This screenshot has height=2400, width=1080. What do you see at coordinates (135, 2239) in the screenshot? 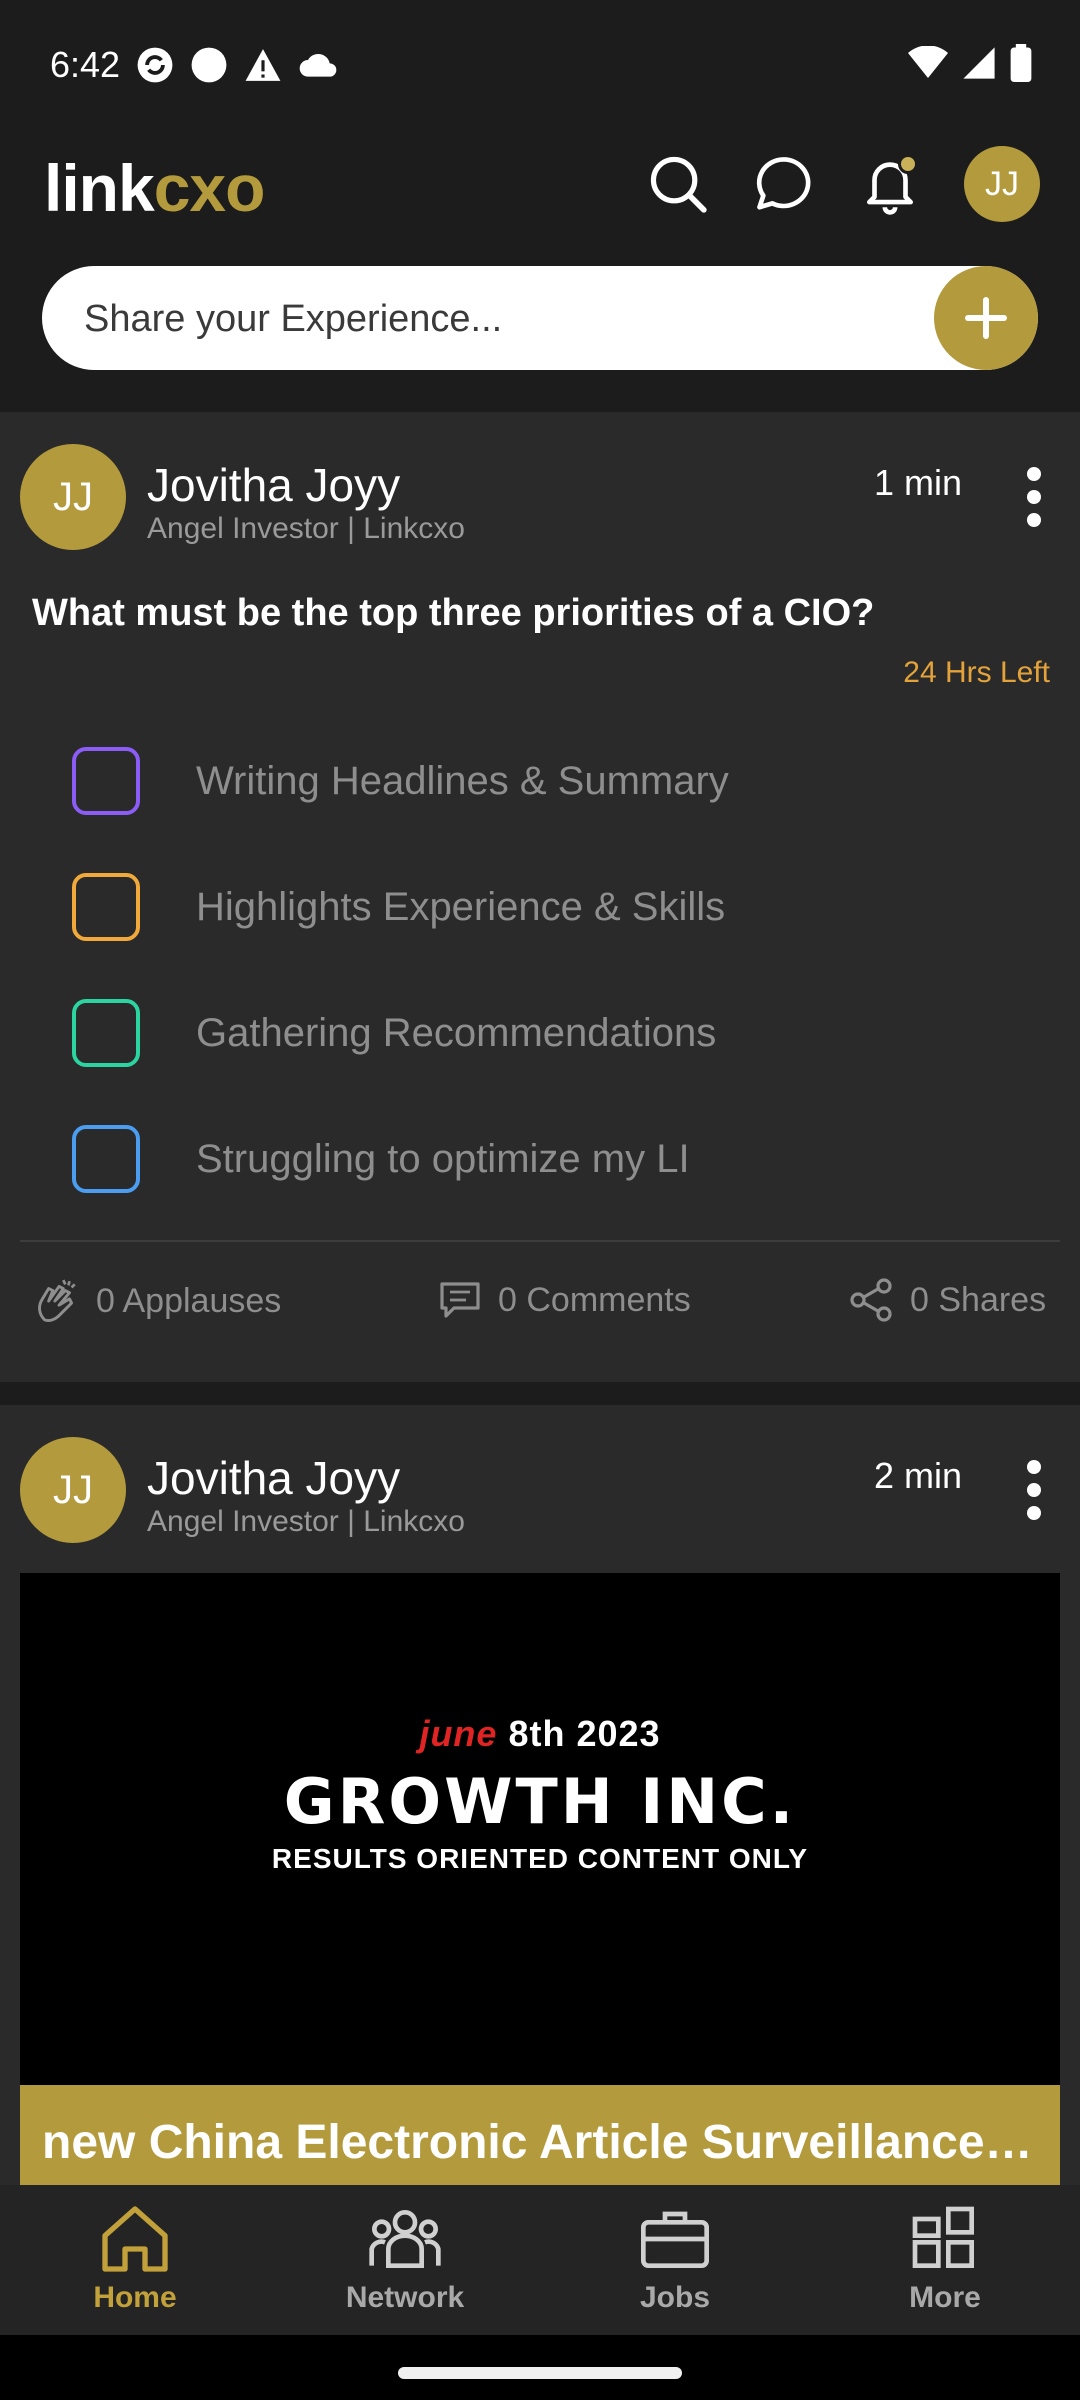
I see `home-icon` at bounding box center [135, 2239].